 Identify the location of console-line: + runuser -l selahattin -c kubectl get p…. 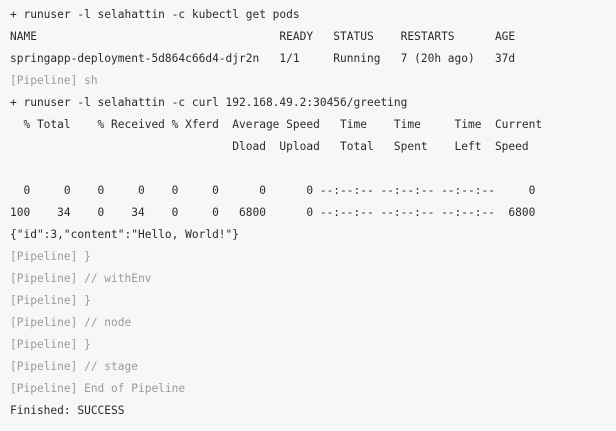
(155, 14).